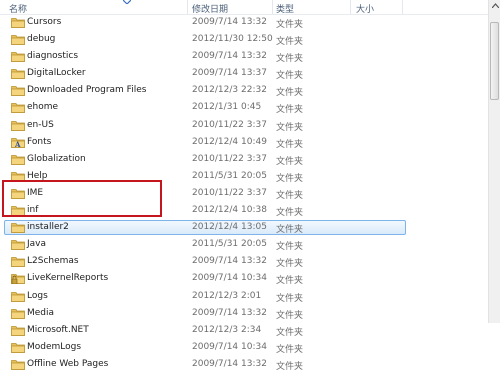 The image size is (500, 373). What do you see at coordinates (56, 158) in the screenshot?
I see `file-name: Globalization` at bounding box center [56, 158].